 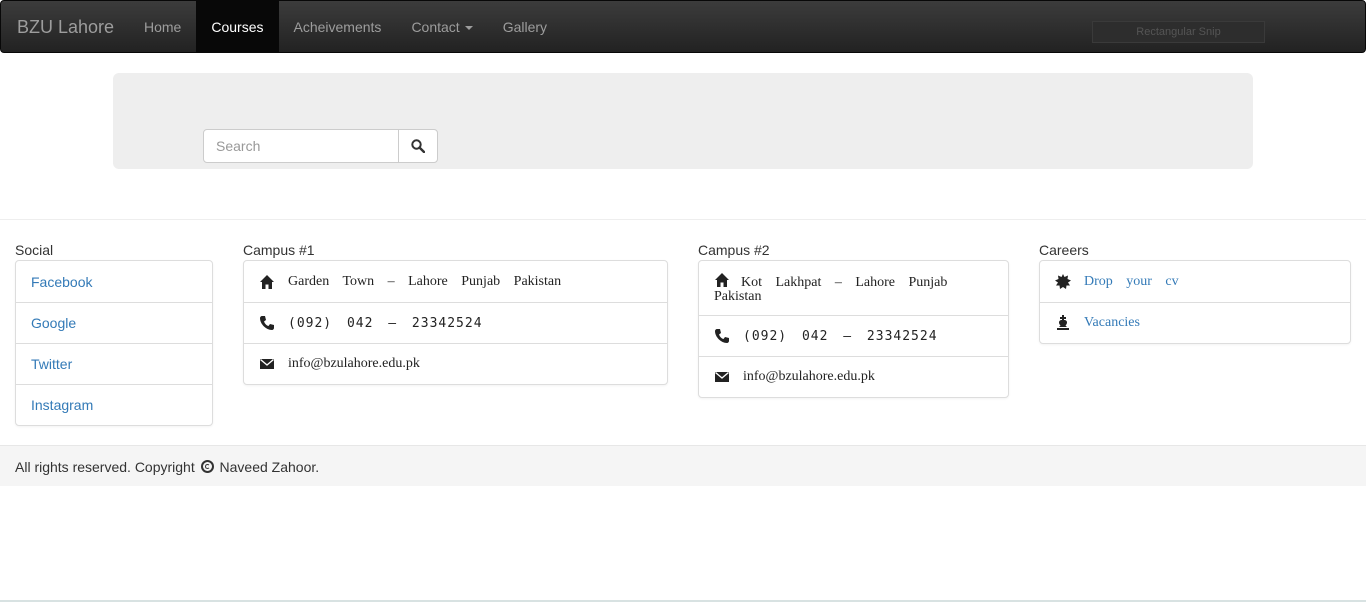 I want to click on campus2-email: info@bzulahore.edu.pk, so click(x=809, y=377).